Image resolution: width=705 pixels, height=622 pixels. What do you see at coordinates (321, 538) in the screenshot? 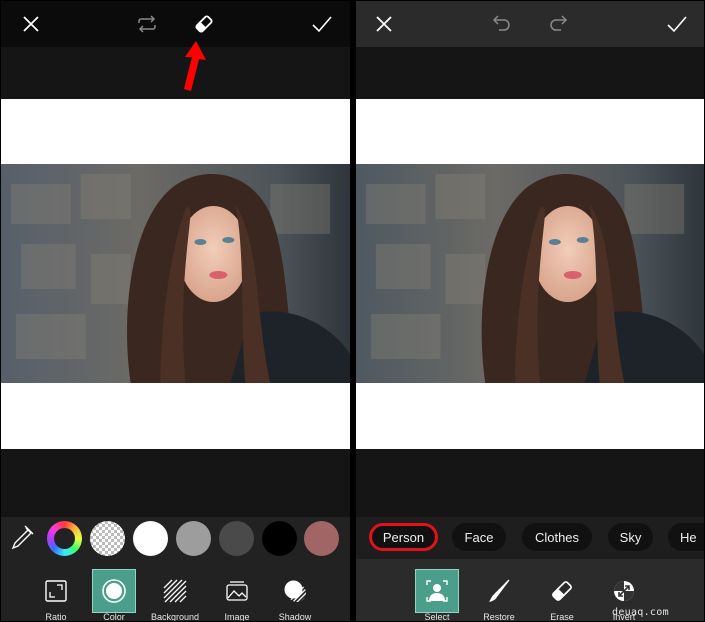
I see `swatch-rose` at bounding box center [321, 538].